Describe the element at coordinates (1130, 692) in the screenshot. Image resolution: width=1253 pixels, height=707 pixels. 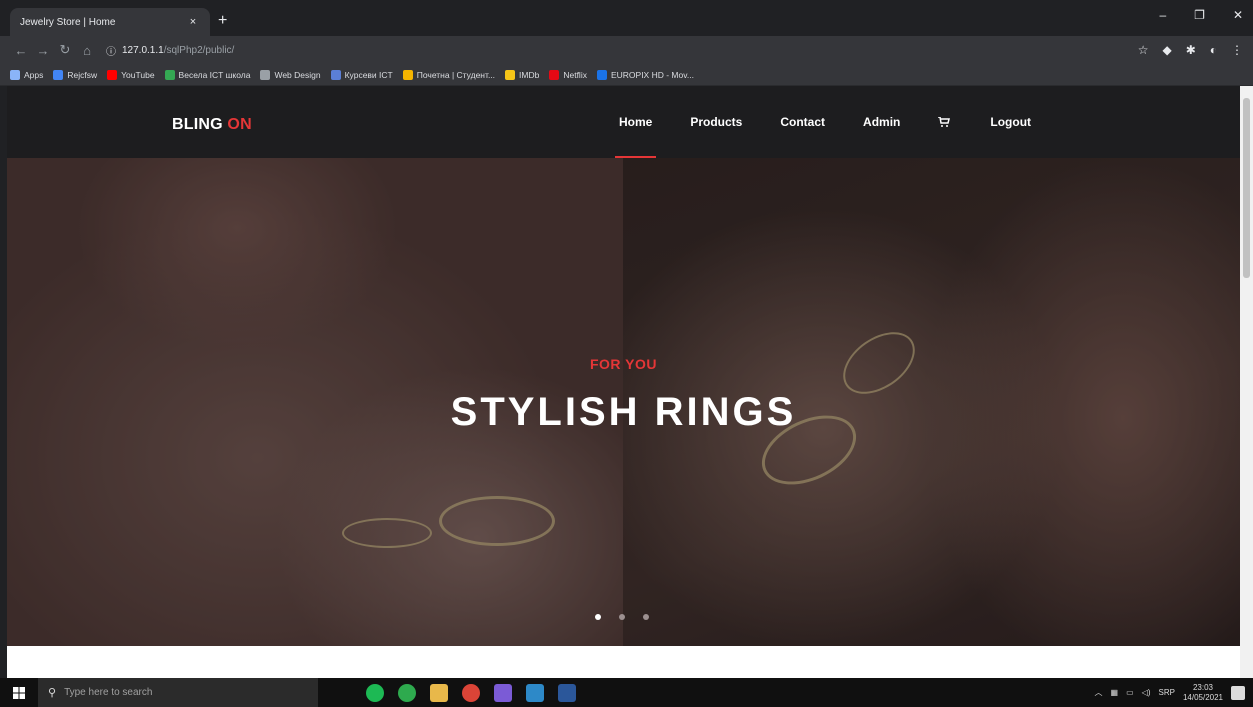
I see `battery-icon: ▭` at that location.